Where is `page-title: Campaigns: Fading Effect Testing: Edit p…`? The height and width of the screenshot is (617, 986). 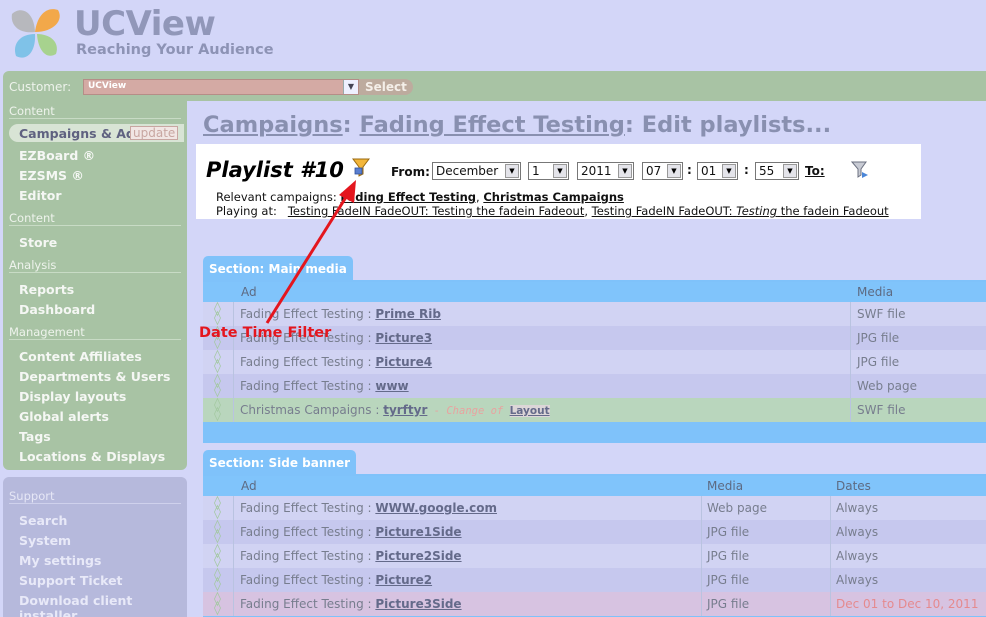
page-title: Campaigns: Fading Effect Testing: Edit p… is located at coordinates (517, 125).